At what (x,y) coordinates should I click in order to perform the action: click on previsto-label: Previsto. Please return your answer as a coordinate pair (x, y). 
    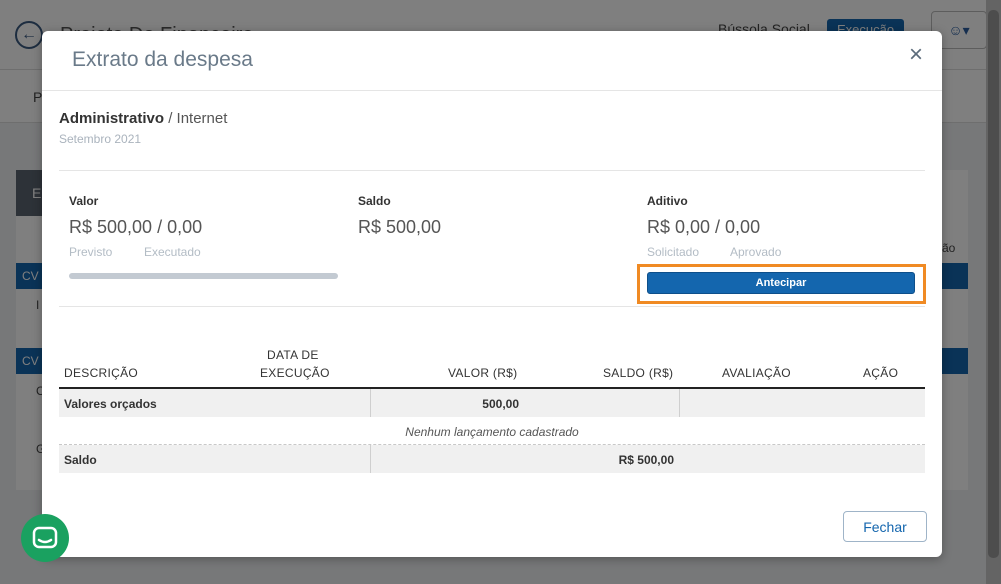
    Looking at the image, I should click on (91, 252).